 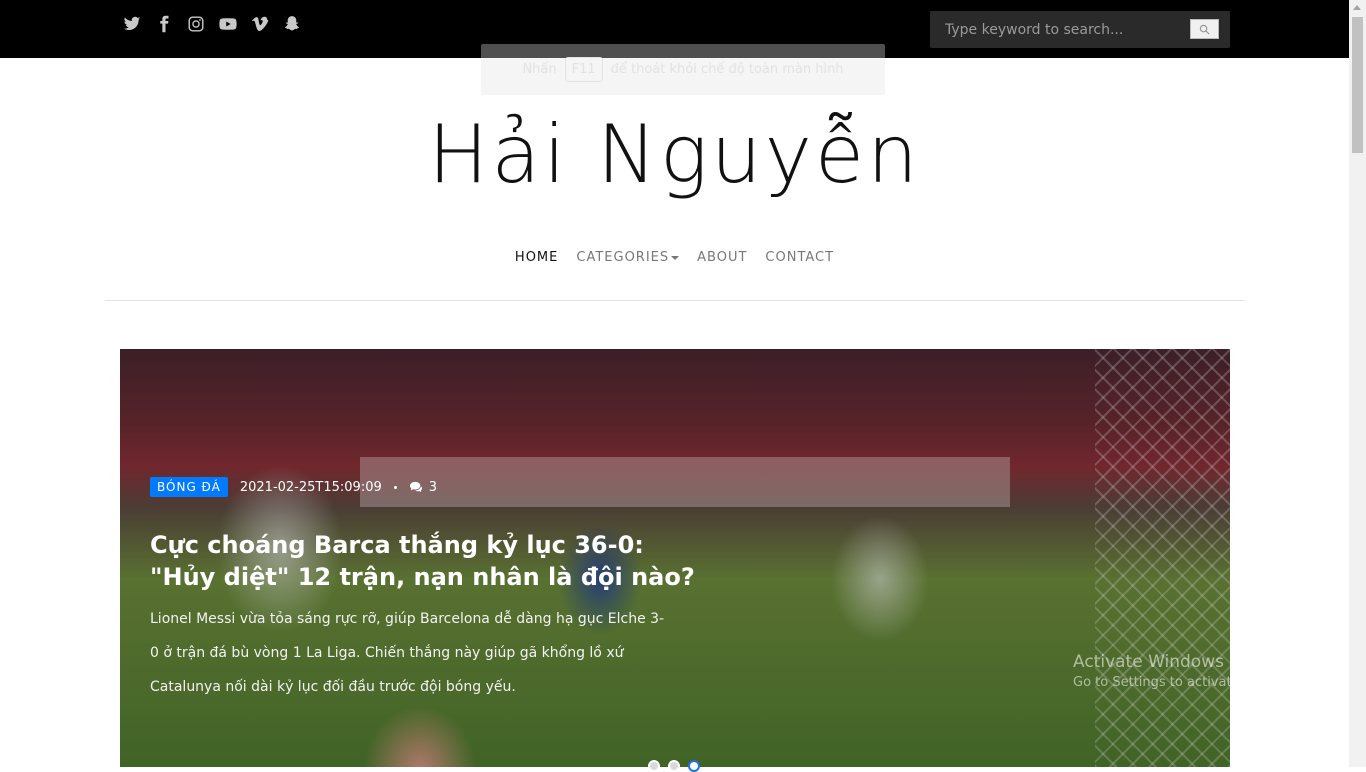 I want to click on caret-down-icon, so click(x=675, y=257).